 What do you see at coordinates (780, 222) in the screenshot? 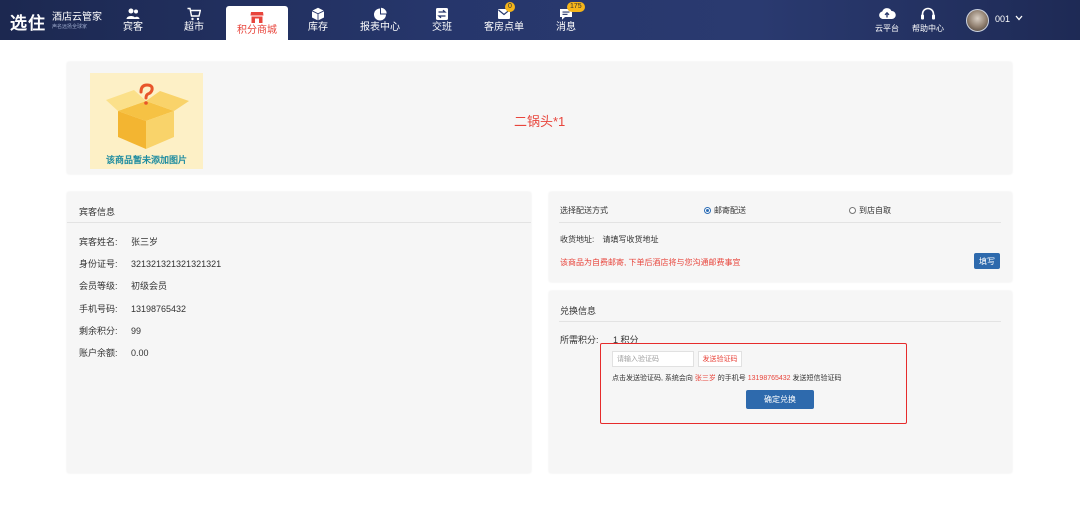
I see `shipping-divider` at bounding box center [780, 222].